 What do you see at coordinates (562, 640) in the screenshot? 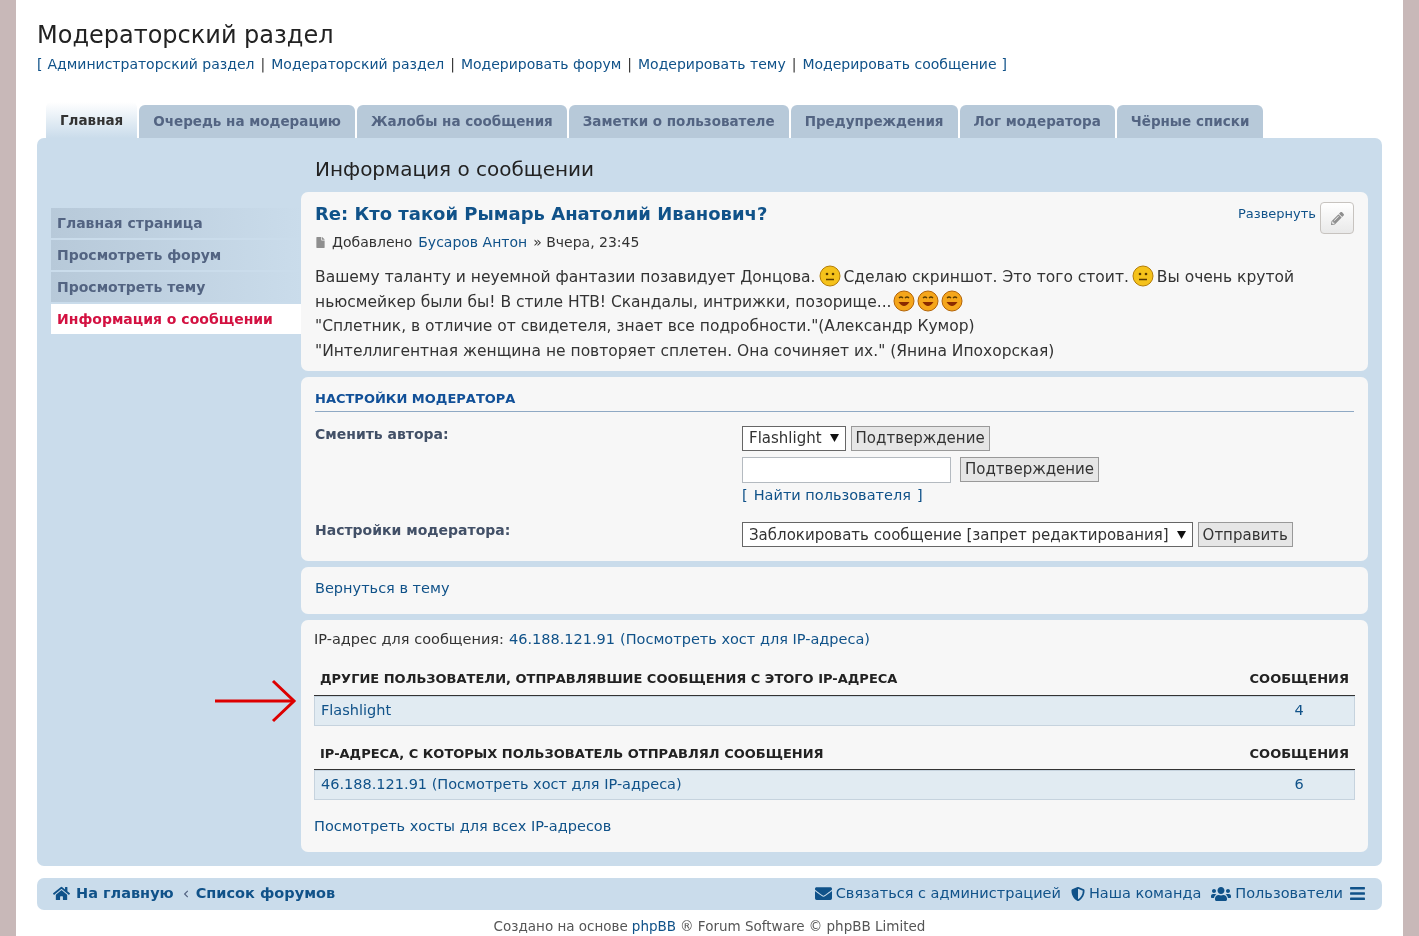
I see `ip-link: 46.188.121.91` at bounding box center [562, 640].